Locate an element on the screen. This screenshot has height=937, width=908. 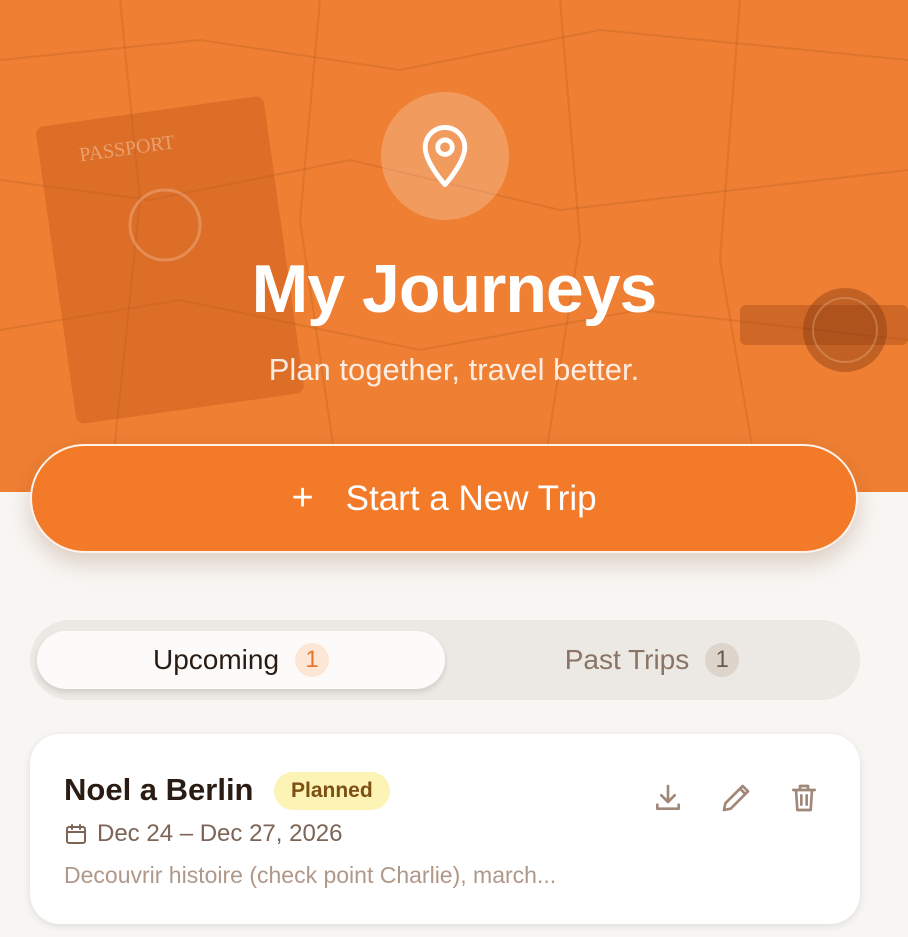
download-icon is located at coordinates (668, 798).